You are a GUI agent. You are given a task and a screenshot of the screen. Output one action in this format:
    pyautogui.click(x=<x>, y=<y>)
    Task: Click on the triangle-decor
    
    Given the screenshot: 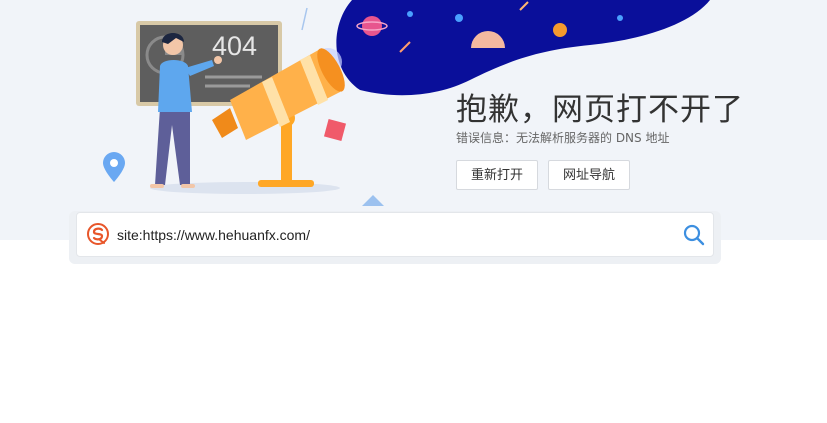 What is the action you would take?
    pyautogui.click(x=373, y=200)
    